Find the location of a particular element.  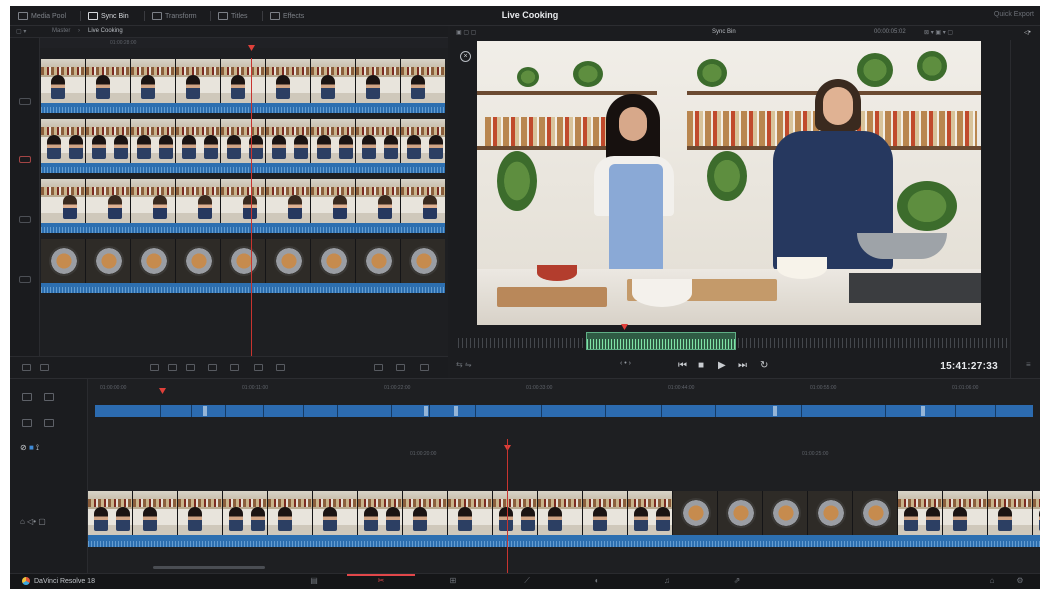

tool-icon: ⇆ ⇋ is located at coordinates (464, 364).